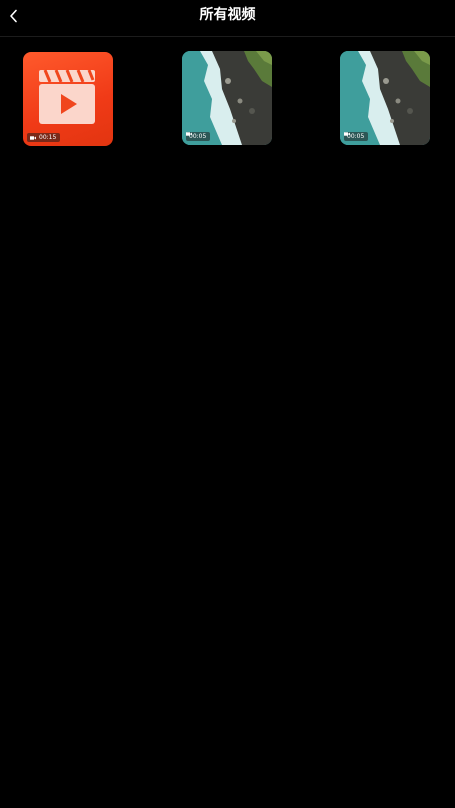 The image size is (455, 808). What do you see at coordinates (227, 15) in the screenshot?
I see `page-title: 所有视频` at bounding box center [227, 15].